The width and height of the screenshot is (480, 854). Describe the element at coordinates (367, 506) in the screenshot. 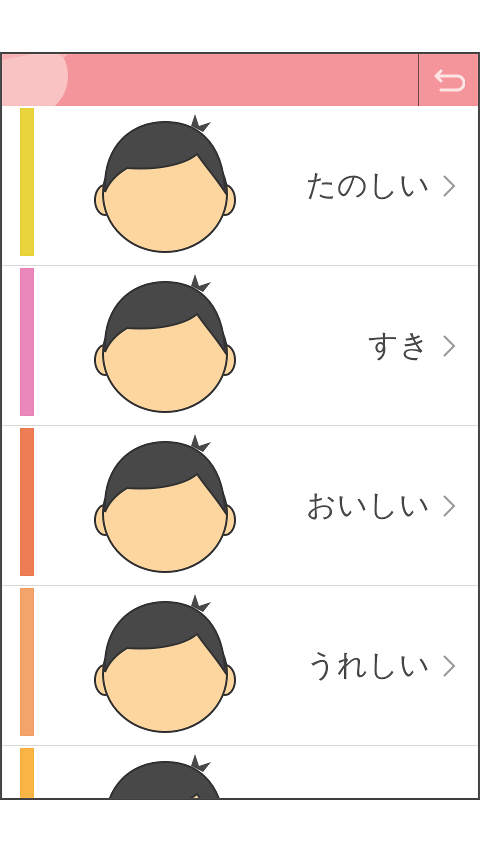

I see `feeling-label: おいしい` at that location.